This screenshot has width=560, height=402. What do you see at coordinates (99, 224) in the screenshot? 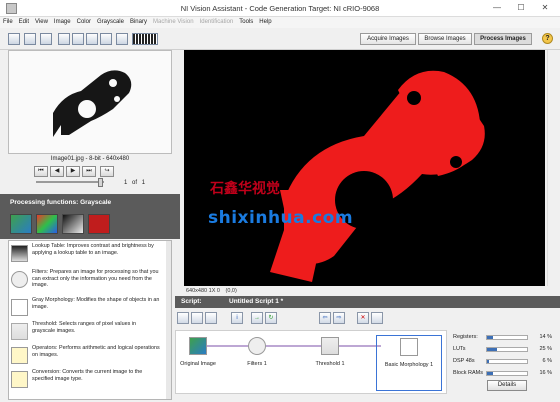
I see `tab-binary-icon` at bounding box center [99, 224].